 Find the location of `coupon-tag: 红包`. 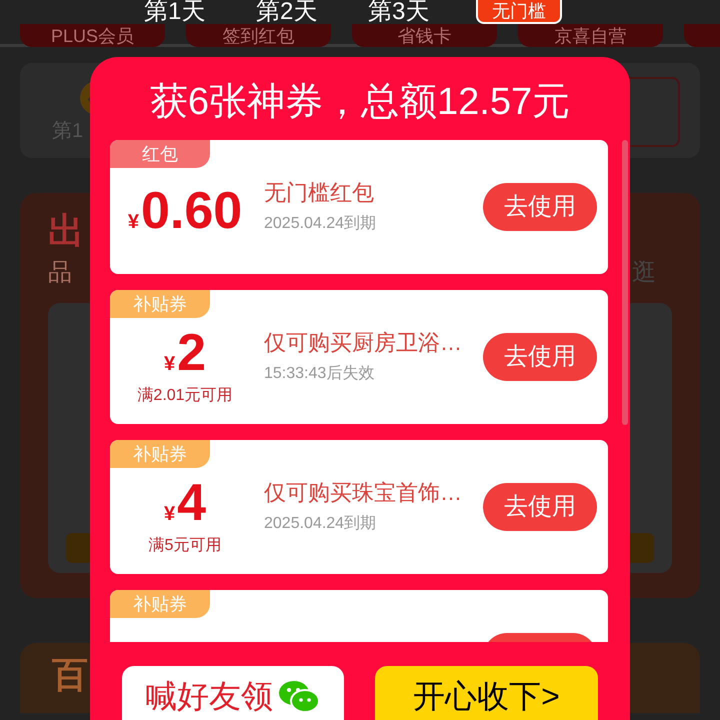

coupon-tag: 红包 is located at coordinates (160, 154).